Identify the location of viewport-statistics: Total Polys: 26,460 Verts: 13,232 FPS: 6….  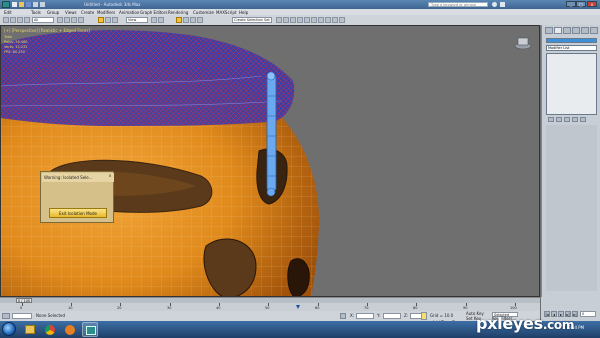
(16, 45).